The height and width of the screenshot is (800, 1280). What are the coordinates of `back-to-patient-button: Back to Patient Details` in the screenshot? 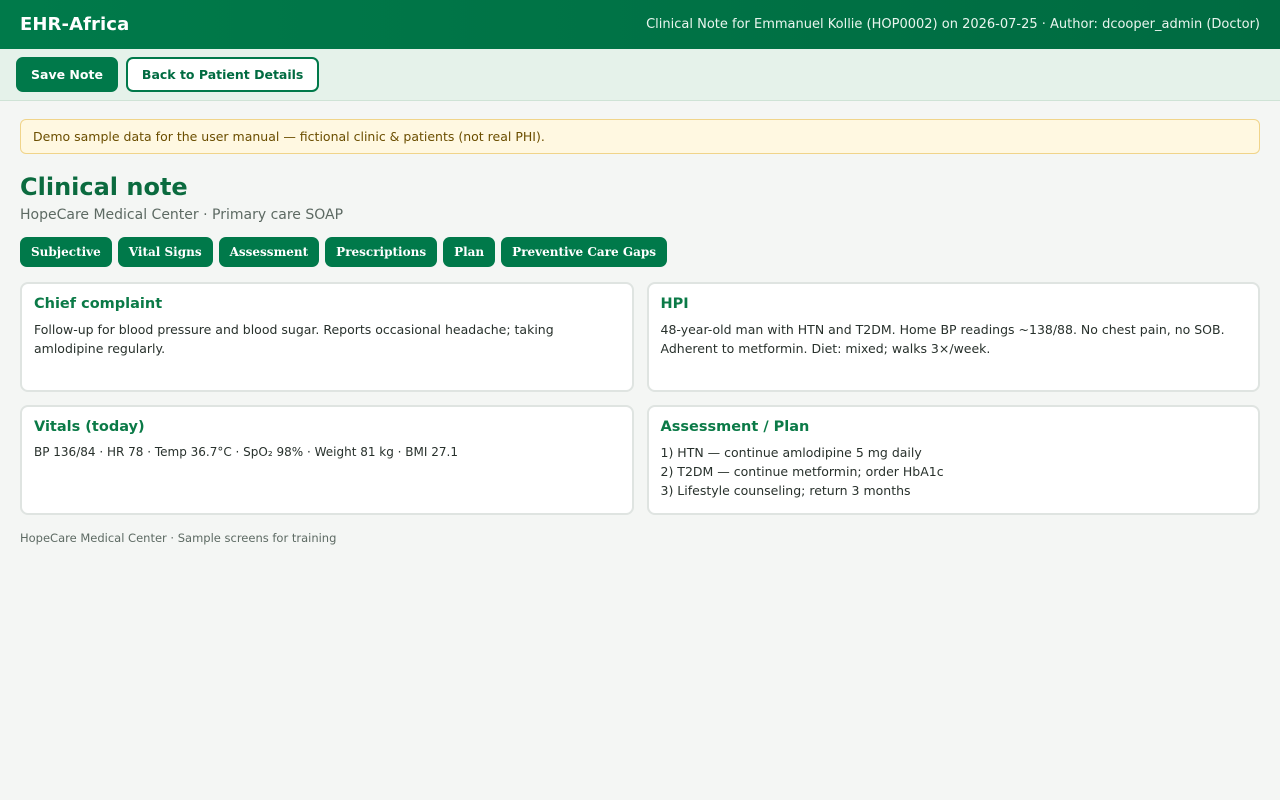 It's located at (222, 74).